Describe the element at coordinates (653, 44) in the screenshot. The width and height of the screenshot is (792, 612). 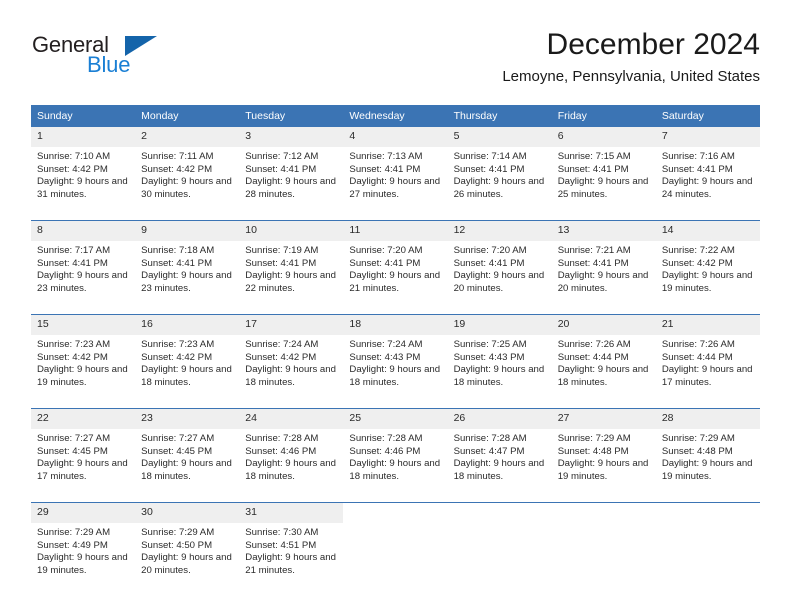
I see `page-title: December 2024` at that location.